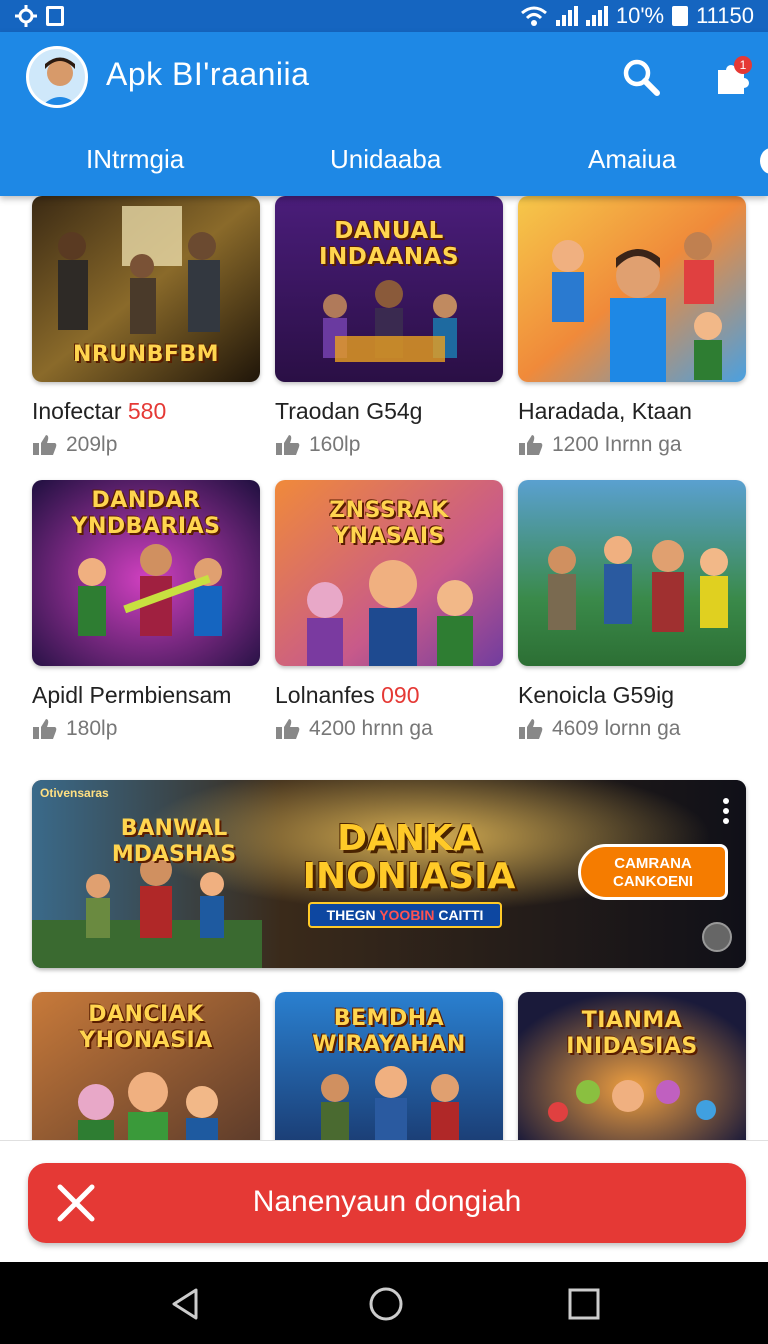 Image resolution: width=768 pixels, height=1344 pixels. I want to click on recents-icon, so click(584, 1304).